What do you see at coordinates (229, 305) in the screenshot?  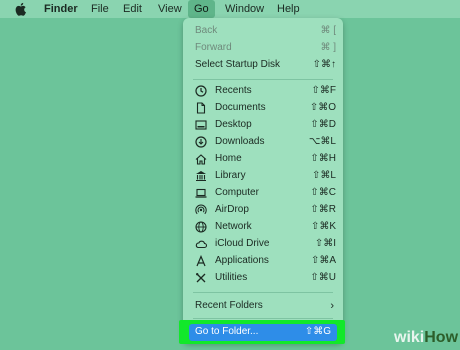 I see `menu-item-label: Recent Folders` at bounding box center [229, 305].